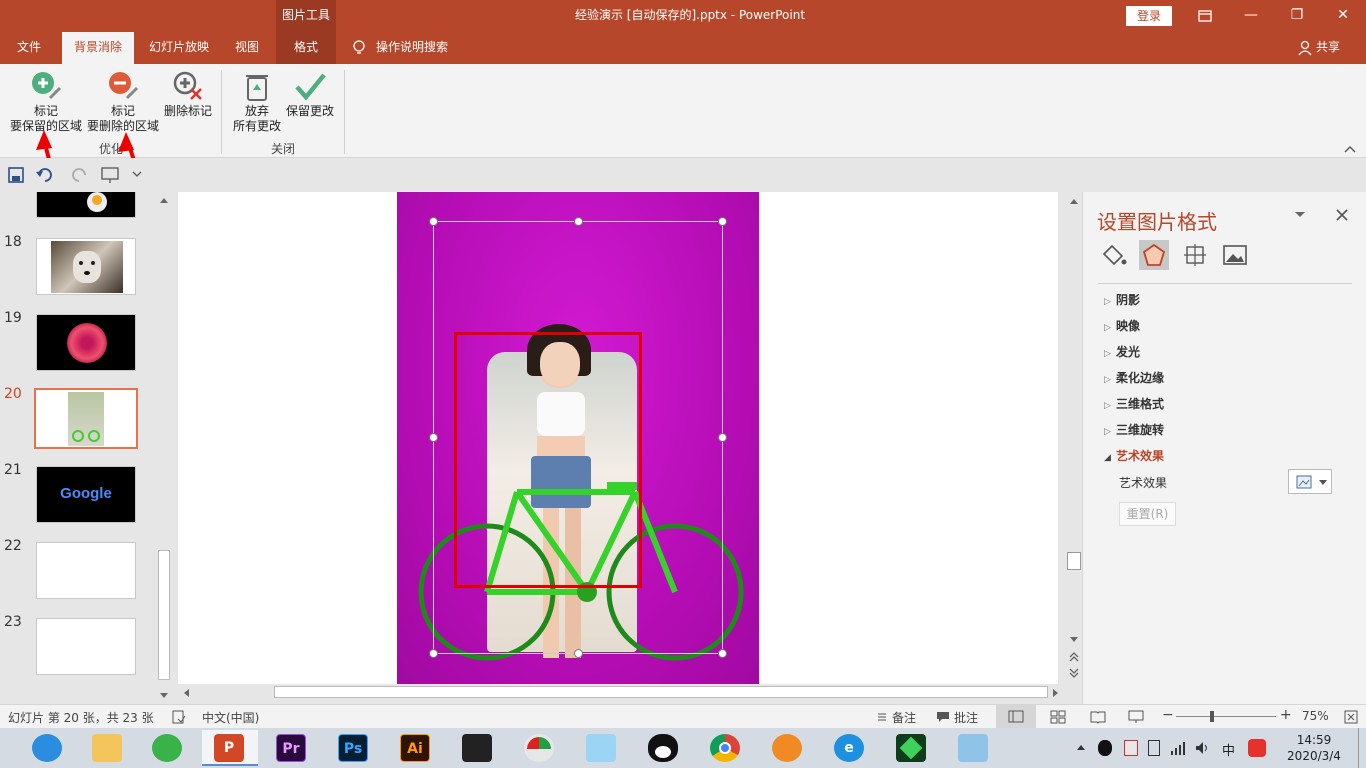 Image resolution: width=1366 pixels, height=768 pixels. Describe the element at coordinates (1134, 455) in the screenshot. I see `section-artistic-effects: ◢ 艺术效果` at that location.